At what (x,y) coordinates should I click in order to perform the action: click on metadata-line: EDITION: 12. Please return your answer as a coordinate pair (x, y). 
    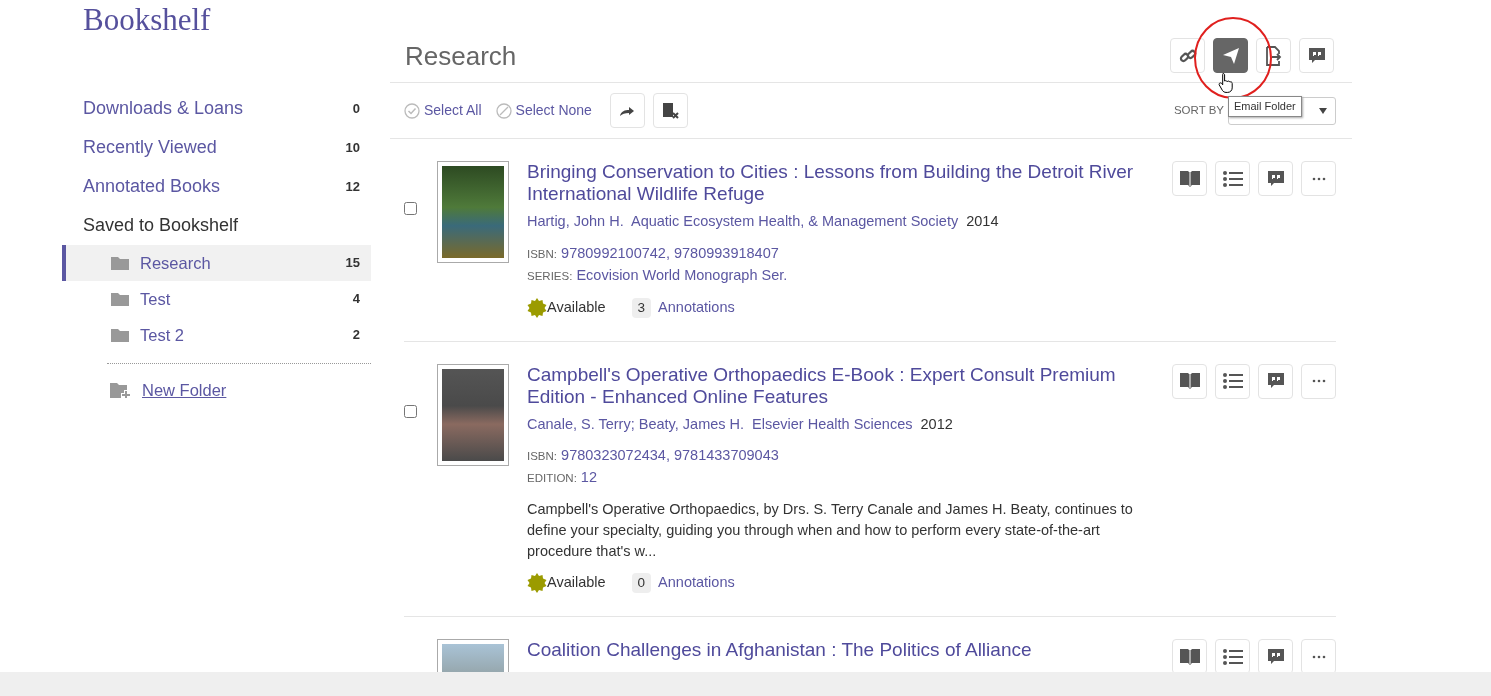
    Looking at the image, I should click on (562, 478).